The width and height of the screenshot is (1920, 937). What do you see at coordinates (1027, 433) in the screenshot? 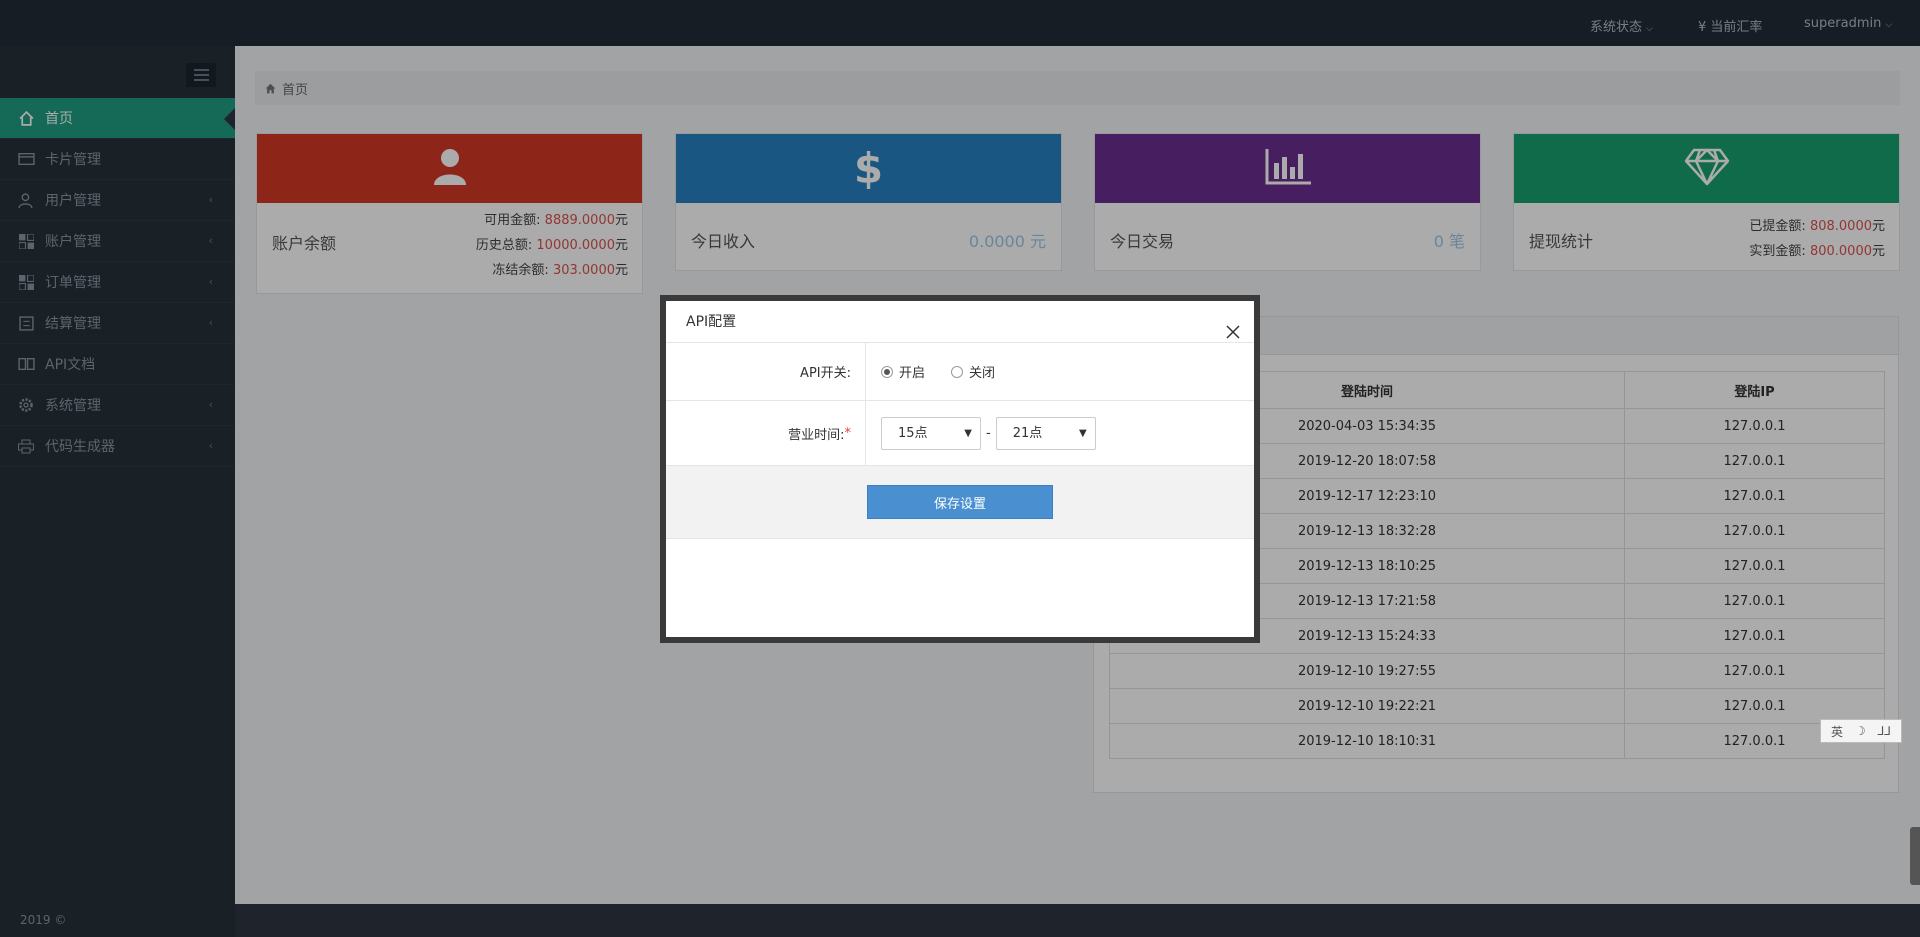
I see `end-hour-value: 21点` at bounding box center [1027, 433].